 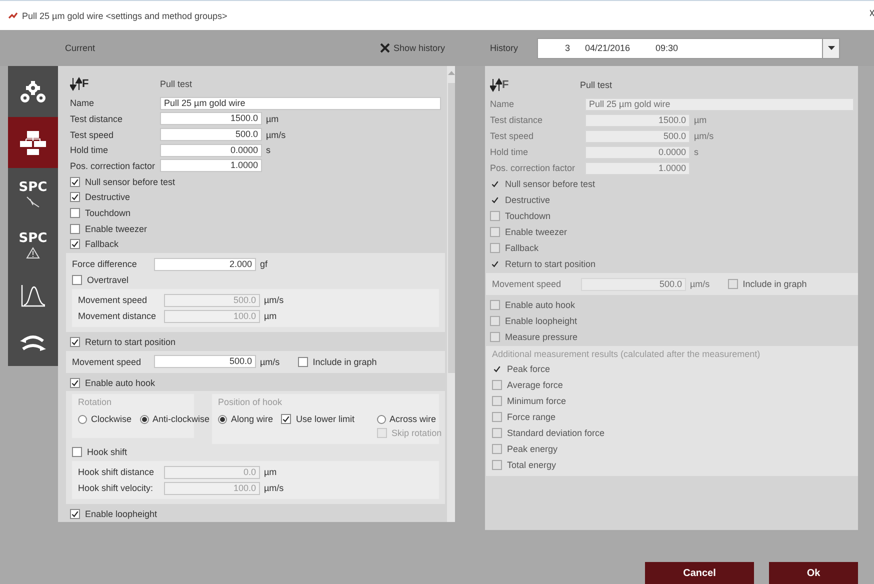 I want to click on app-icon, so click(x=13, y=15).